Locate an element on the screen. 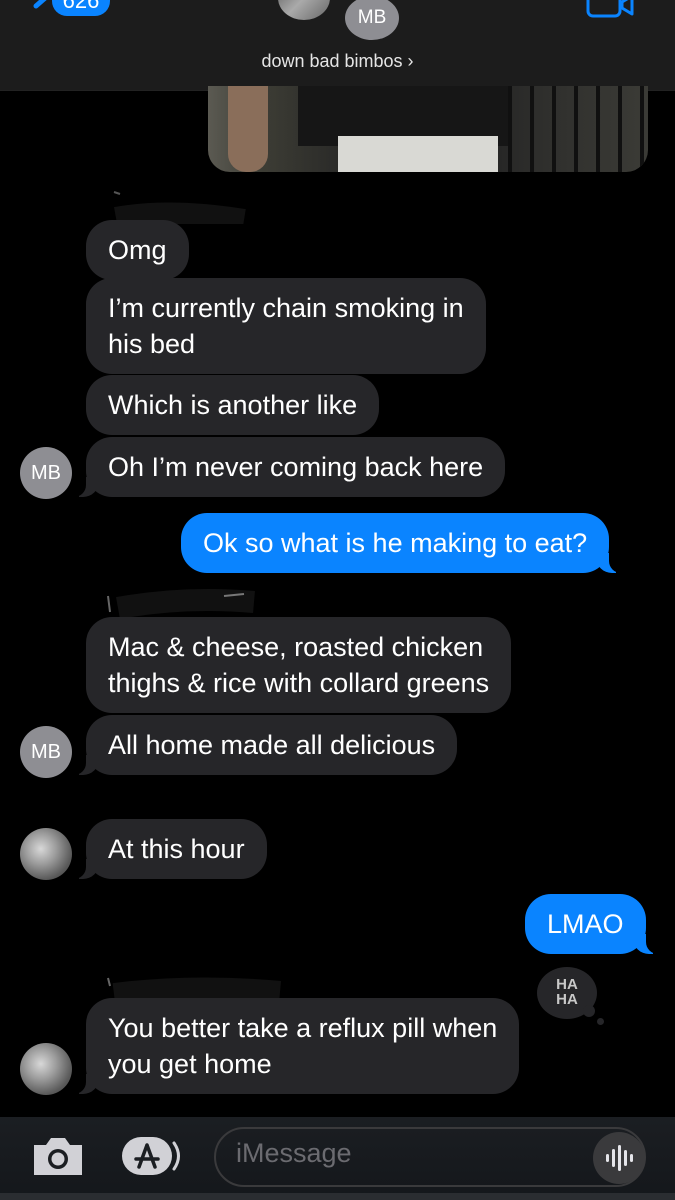  group-member-avatar: MB is located at coordinates (372, 20).